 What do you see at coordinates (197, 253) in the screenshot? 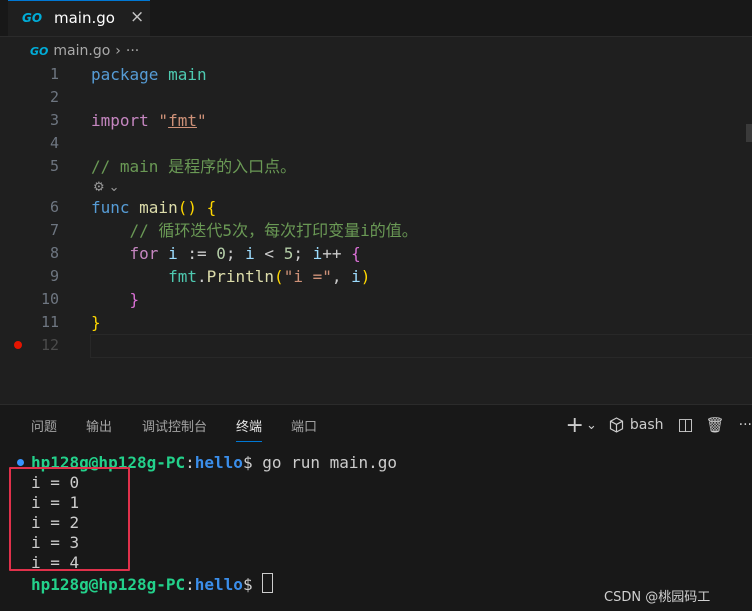
I see `token-operator: :=` at bounding box center [197, 253].